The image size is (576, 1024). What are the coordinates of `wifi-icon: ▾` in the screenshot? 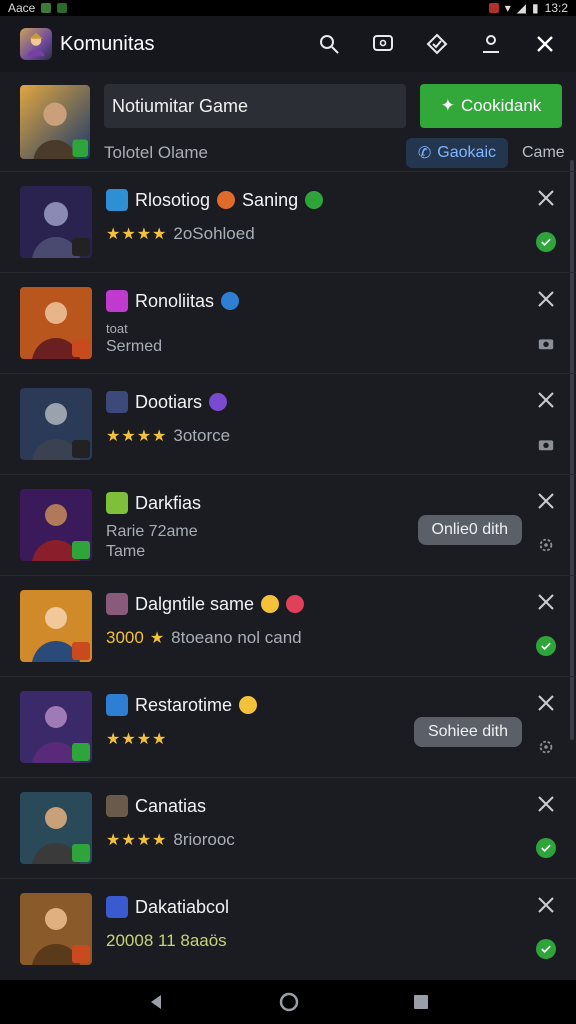 It's located at (507, 8).